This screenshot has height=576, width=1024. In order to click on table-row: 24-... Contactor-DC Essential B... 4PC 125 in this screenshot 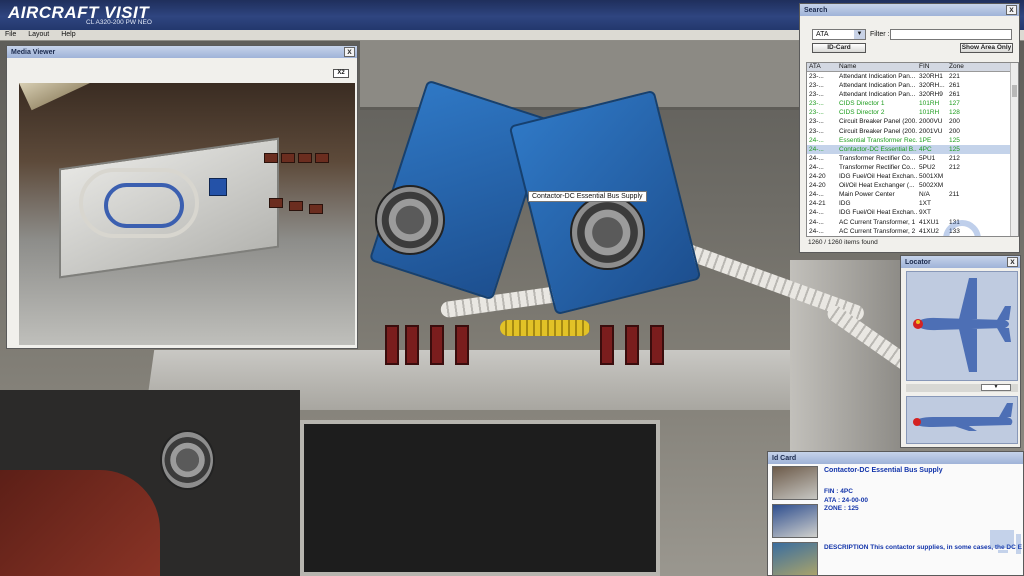, I will do `click(912, 149)`.